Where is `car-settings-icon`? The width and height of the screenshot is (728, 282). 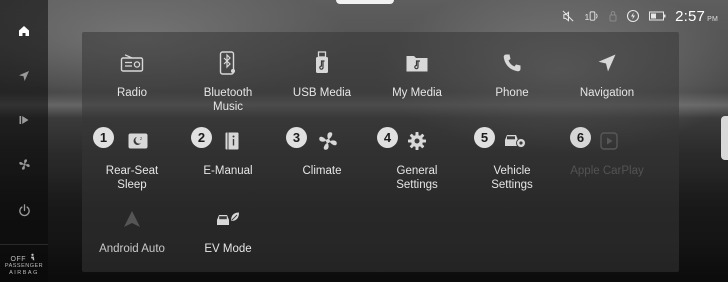 car-settings-icon is located at coordinates (515, 141).